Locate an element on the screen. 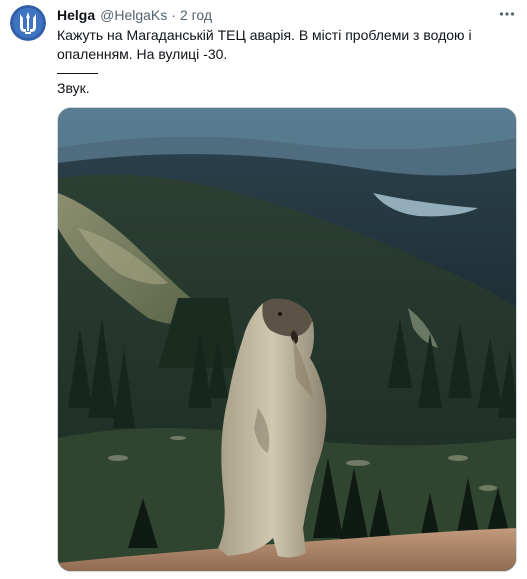  sound-note: Звук. is located at coordinates (73, 88).